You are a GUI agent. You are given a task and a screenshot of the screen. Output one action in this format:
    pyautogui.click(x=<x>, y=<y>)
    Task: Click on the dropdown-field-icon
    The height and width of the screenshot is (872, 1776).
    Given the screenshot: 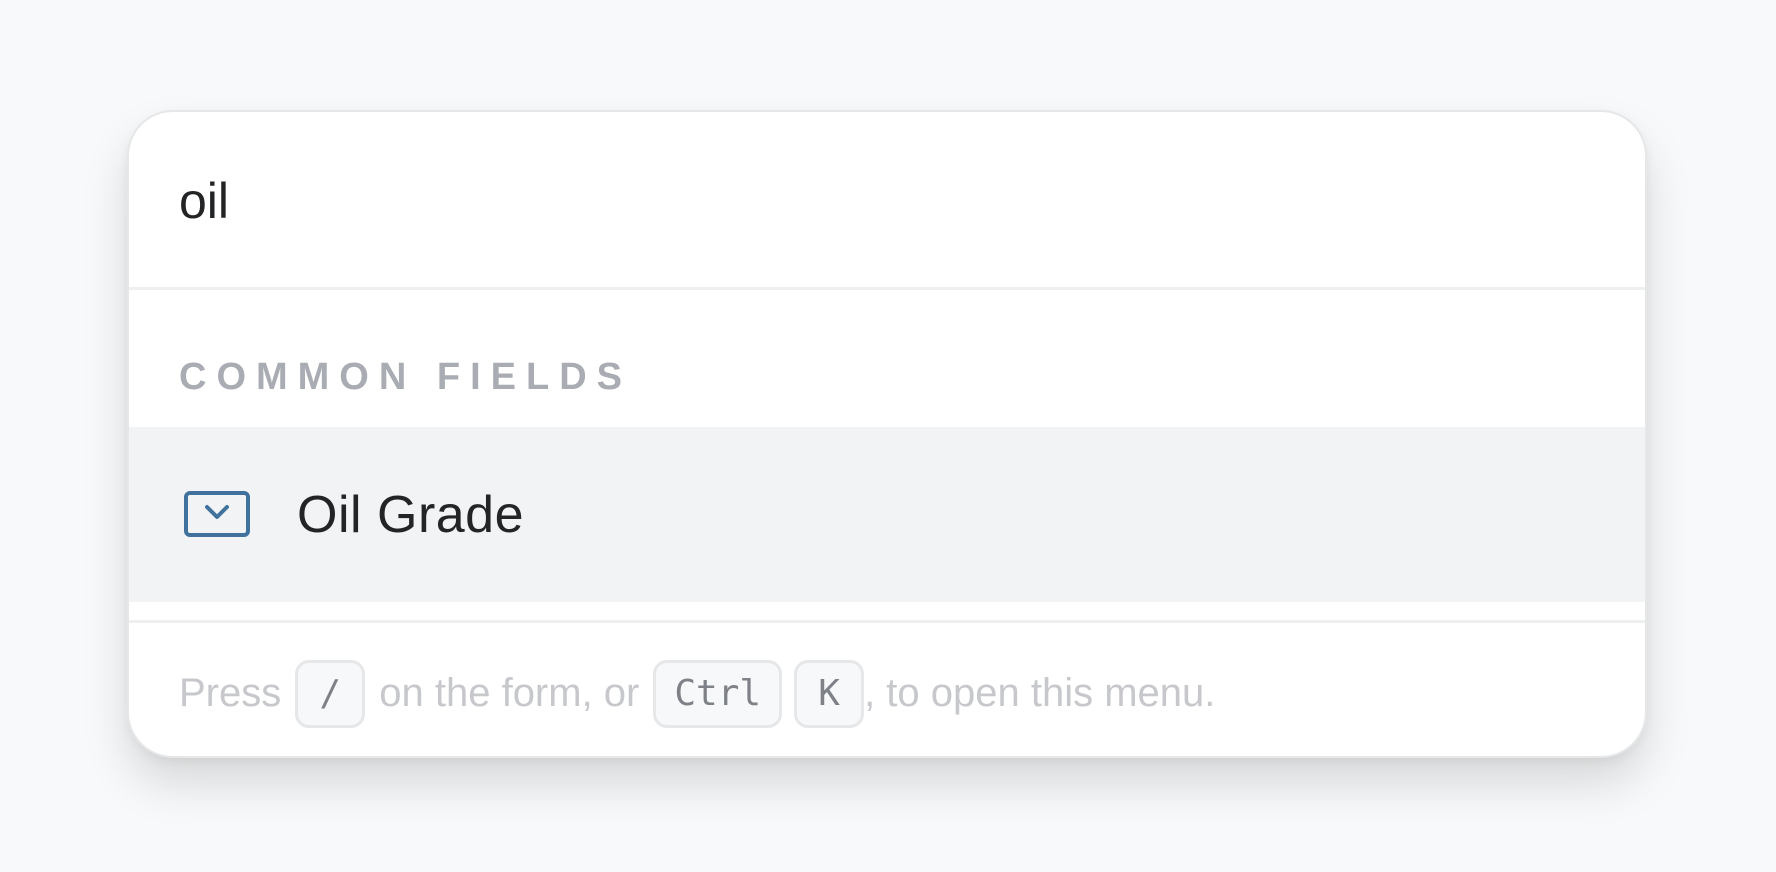 What is the action you would take?
    pyautogui.click(x=217, y=515)
    